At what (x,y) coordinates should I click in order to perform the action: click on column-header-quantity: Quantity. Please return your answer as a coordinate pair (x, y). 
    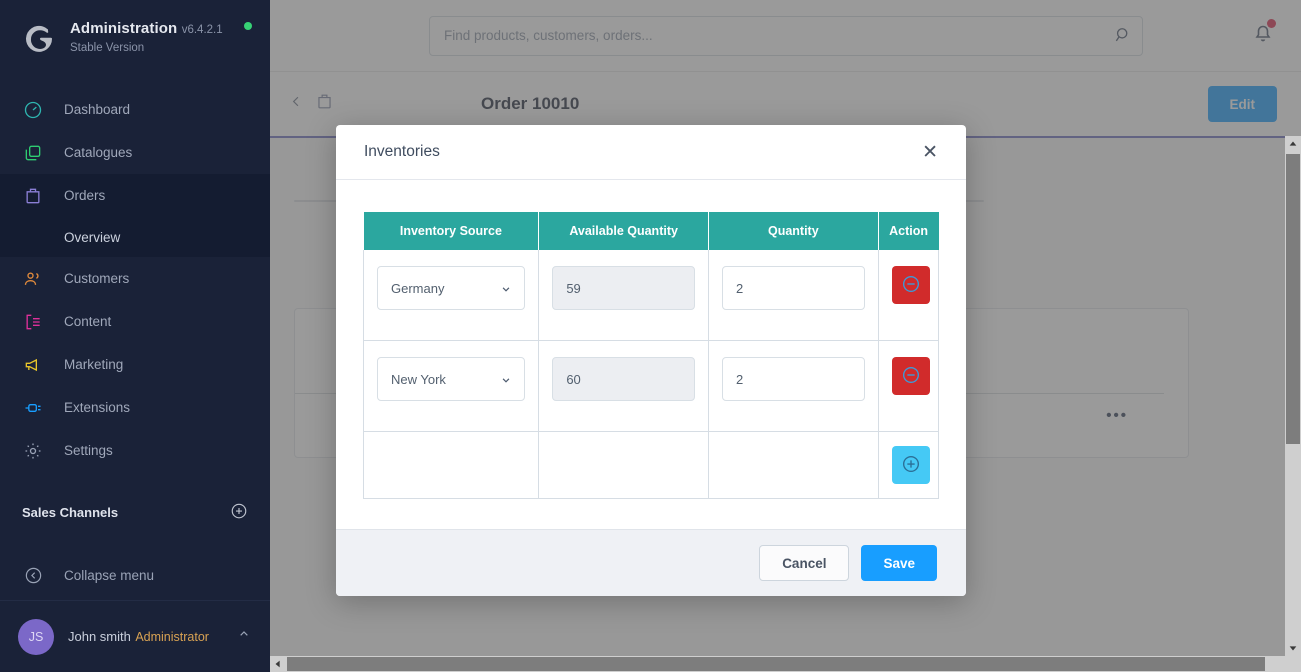
    Looking at the image, I should click on (793, 231).